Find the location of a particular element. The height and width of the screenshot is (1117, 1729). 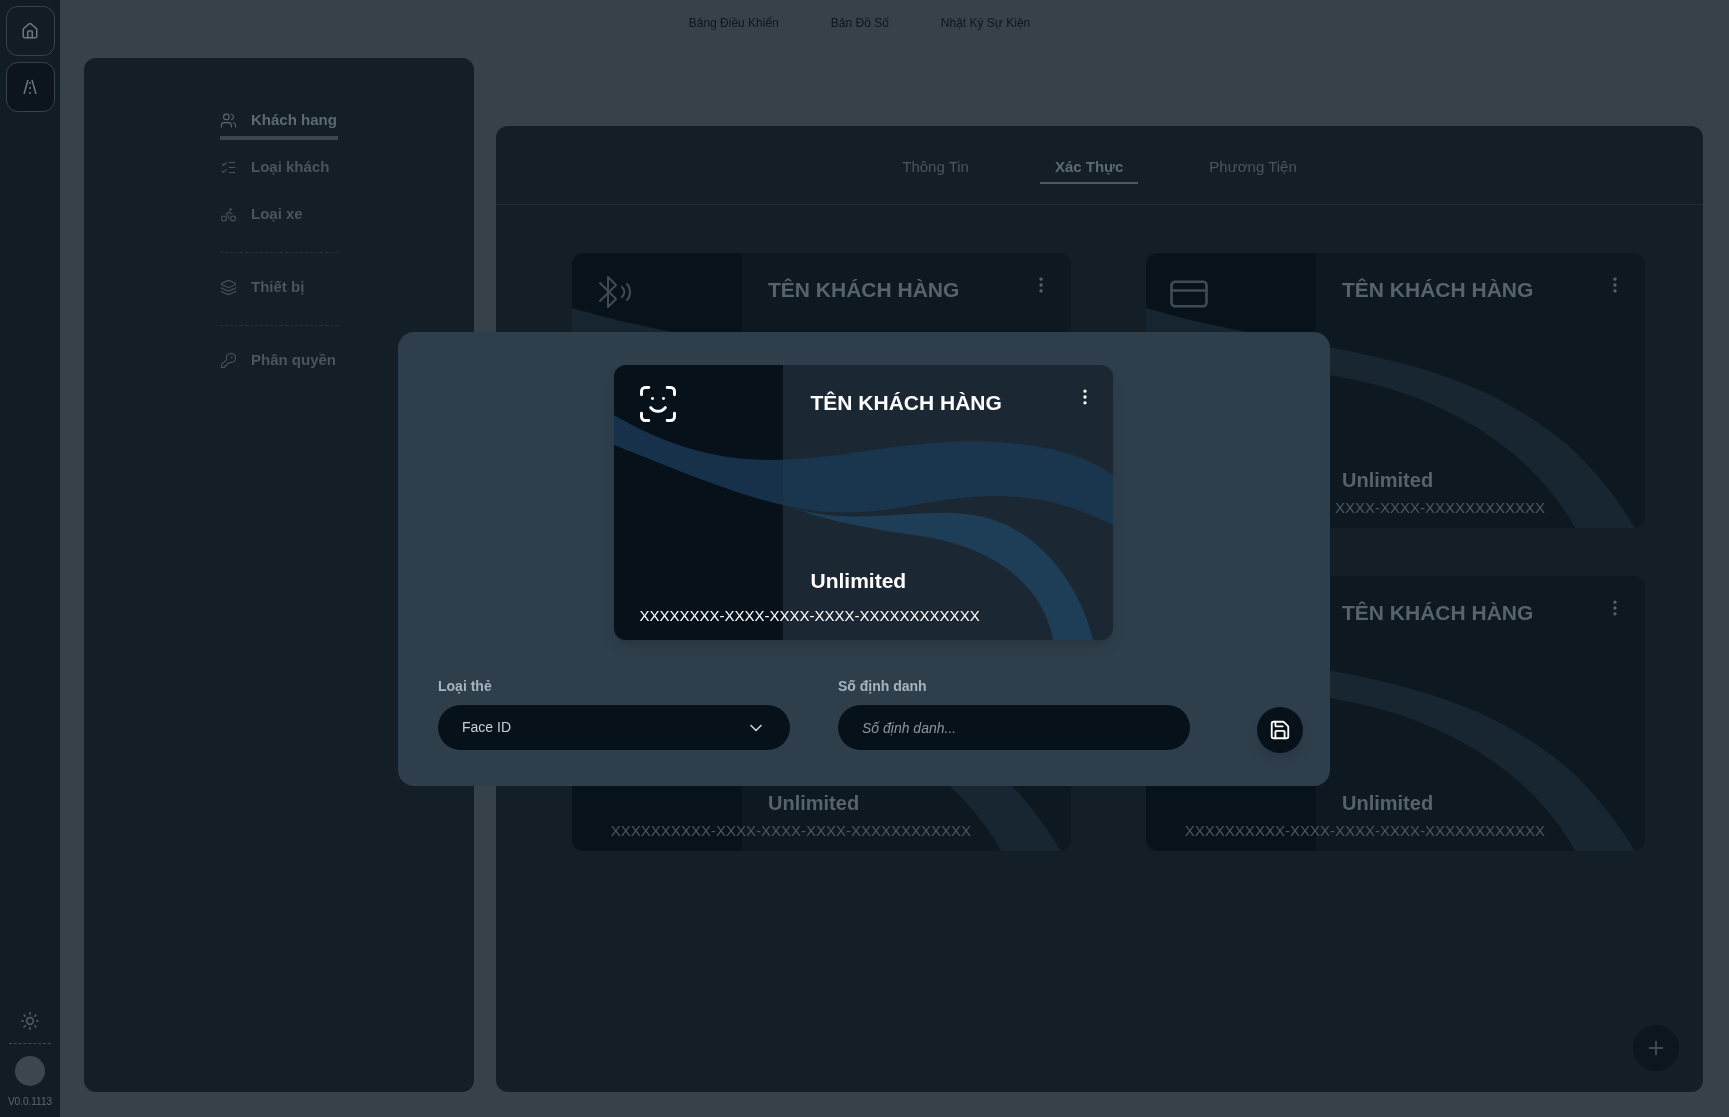

tab: Thông Tin is located at coordinates (935, 169).